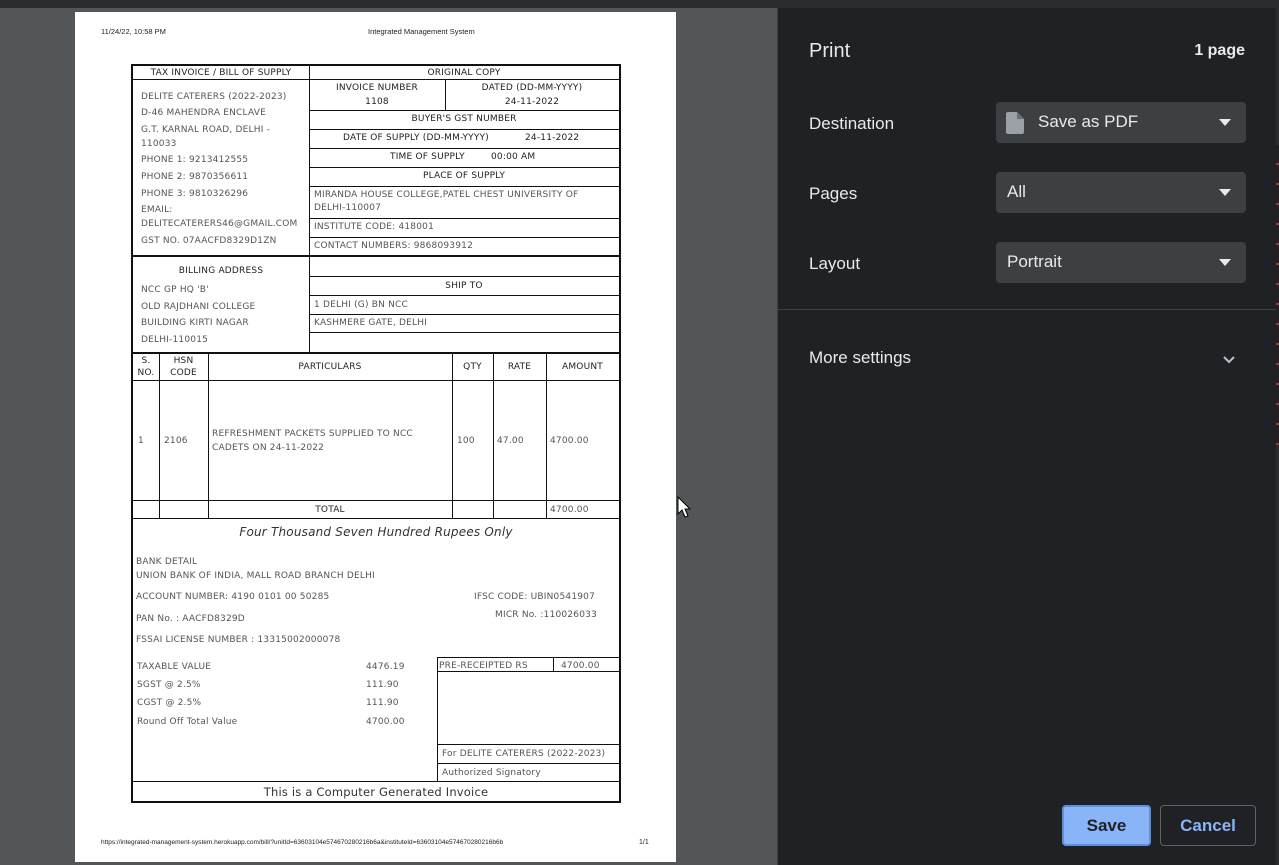 The image size is (1279, 865). Describe the element at coordinates (141, 441) in the screenshot. I see `item-sno: 1` at that location.